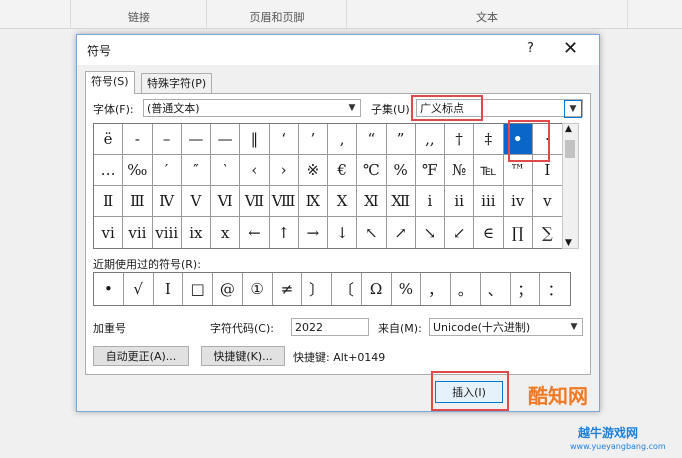 The height and width of the screenshot is (458, 682). I want to click on recent-symbol-cell: ，, so click(436, 289).